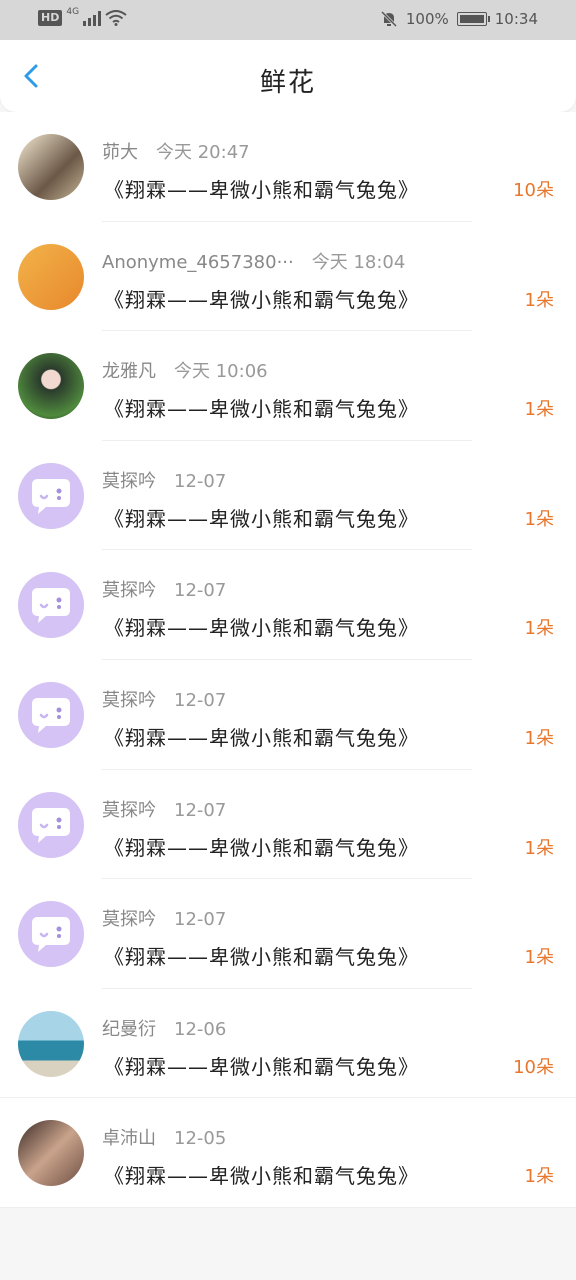  I want to click on battery-fill, so click(471, 19).